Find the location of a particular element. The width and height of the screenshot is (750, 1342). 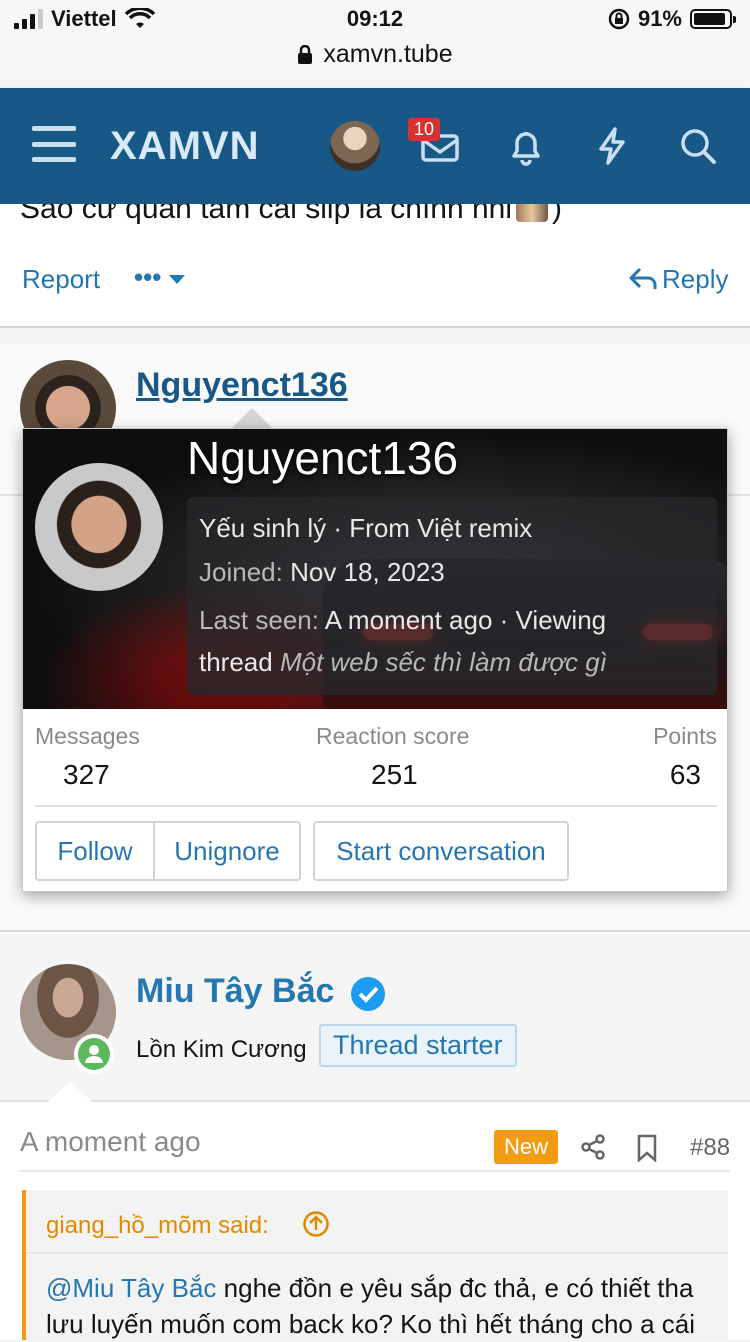

post-user-header: Miu Tây Bắc Lồn Kim Cương Thread starter is located at coordinates (375, 1026).